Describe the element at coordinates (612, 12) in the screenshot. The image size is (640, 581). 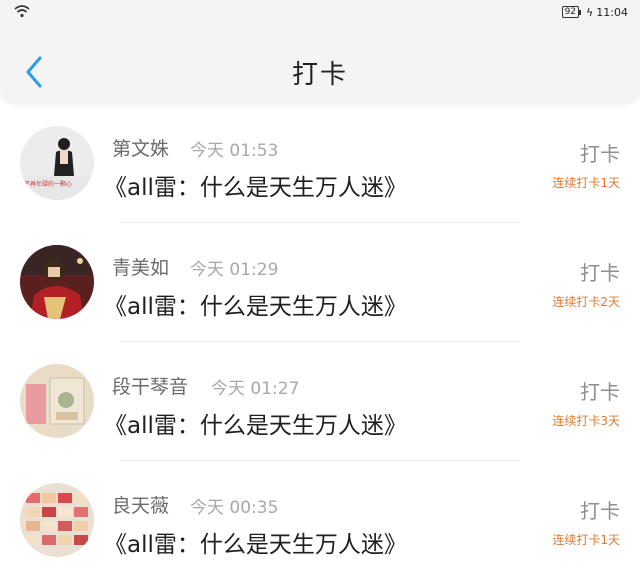
I see `clock: 11:04` at that location.